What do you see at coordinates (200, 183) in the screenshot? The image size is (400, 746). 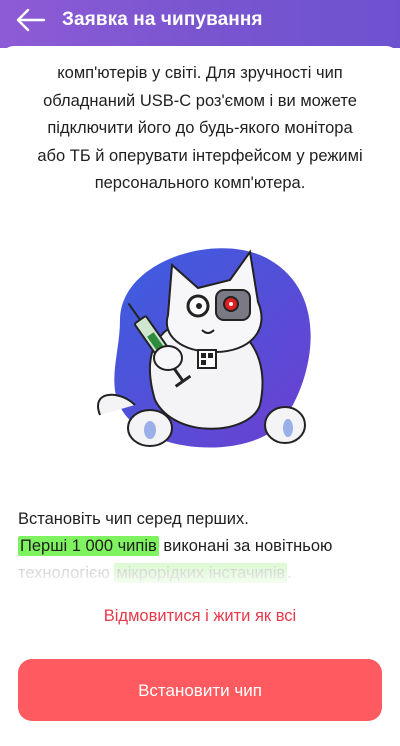 I see `intro-line: персонального комп'ютера.` at bounding box center [200, 183].